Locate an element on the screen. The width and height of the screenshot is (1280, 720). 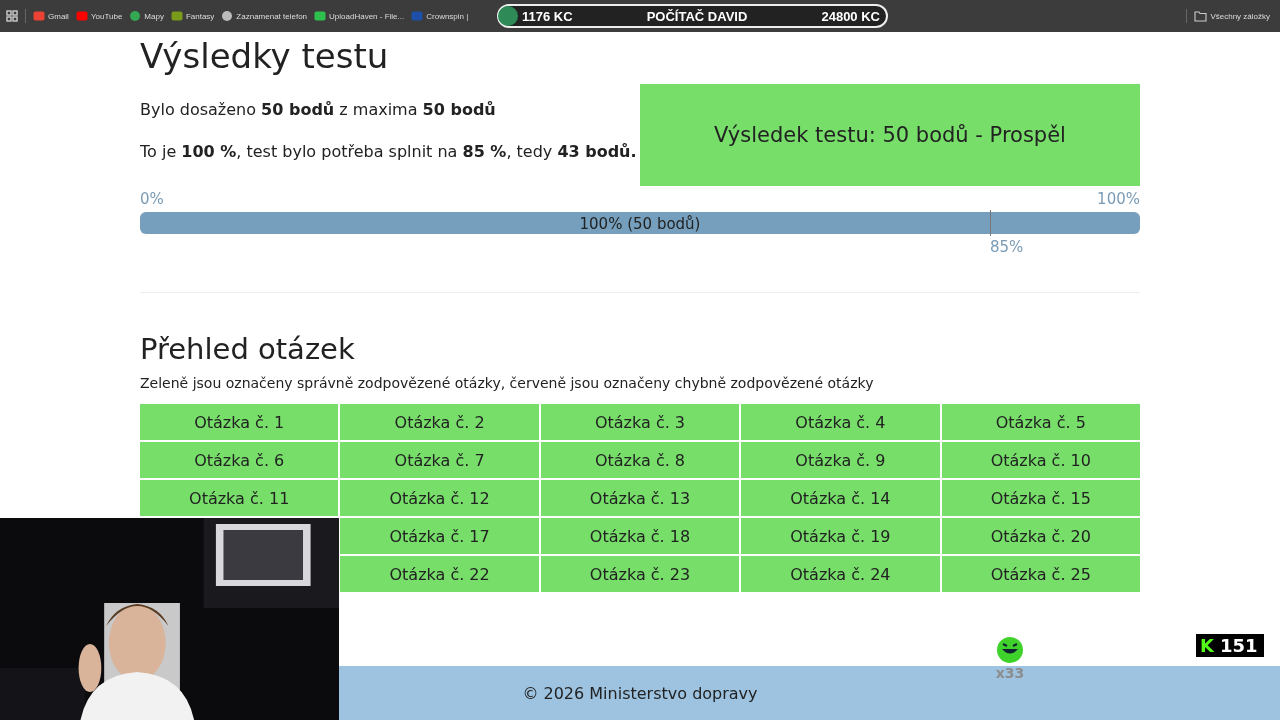
bookmark-link: YouTube is located at coordinates (99, 16).